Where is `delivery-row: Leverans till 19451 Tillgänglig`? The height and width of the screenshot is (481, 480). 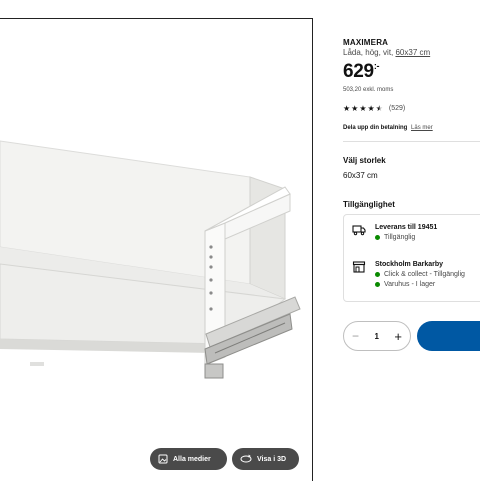
delivery-row: Leverans till 19451 Tillgänglig is located at coordinates (394, 234).